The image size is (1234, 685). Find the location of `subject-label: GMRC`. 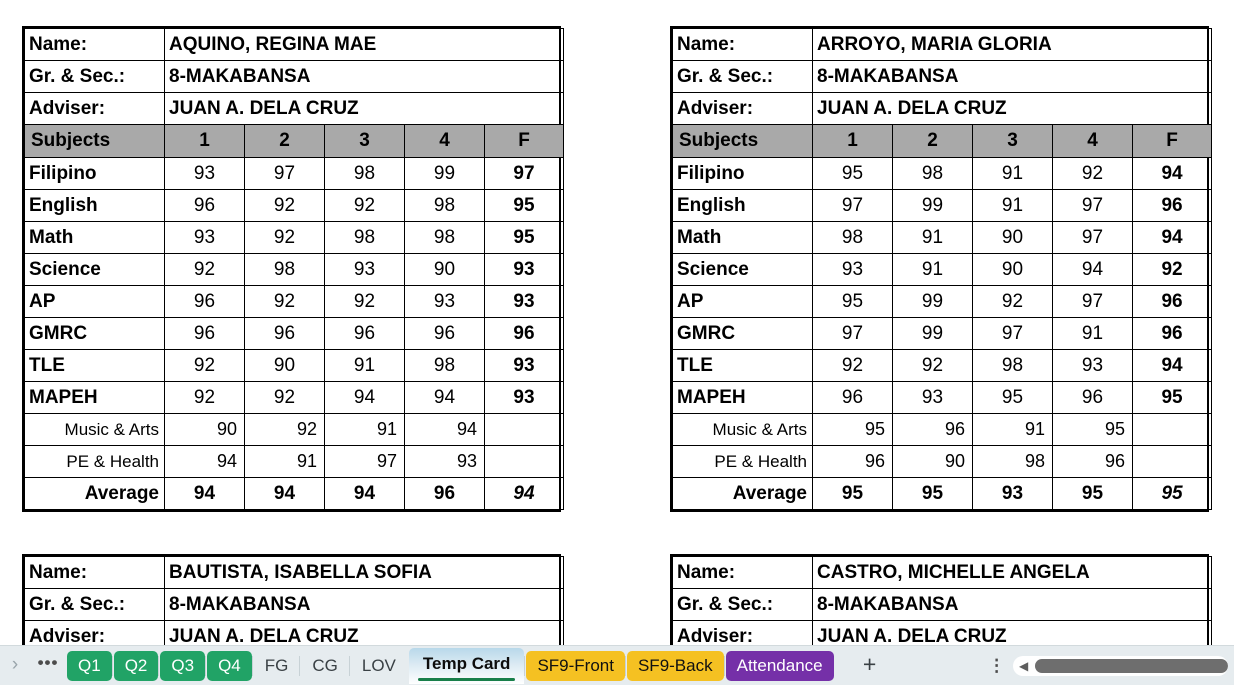

subject-label: GMRC is located at coordinates (742, 333).